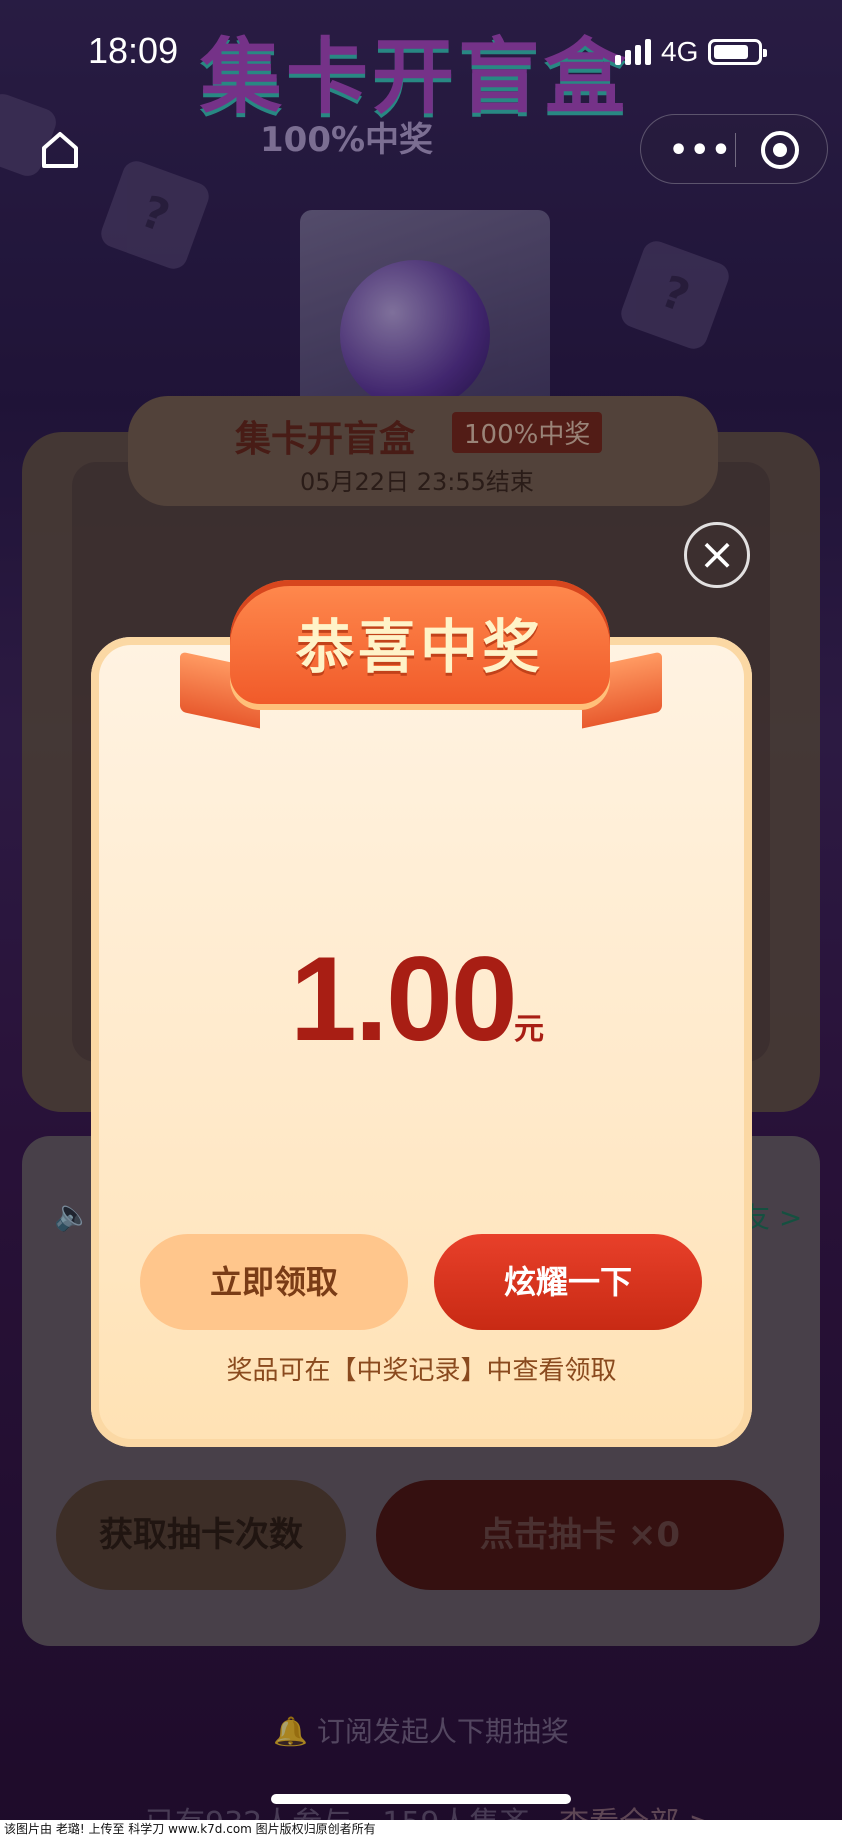  Describe the element at coordinates (421, 1799) in the screenshot. I see `home-indicator` at that location.